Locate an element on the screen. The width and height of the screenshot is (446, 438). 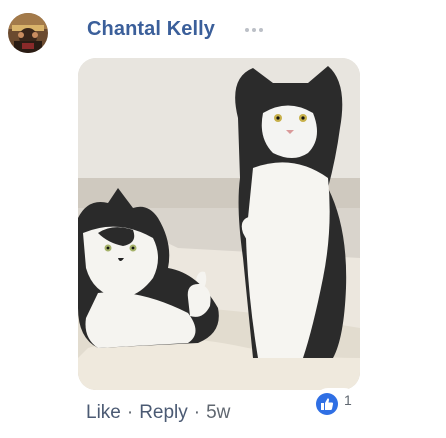
like-button: Like is located at coordinates (103, 413).